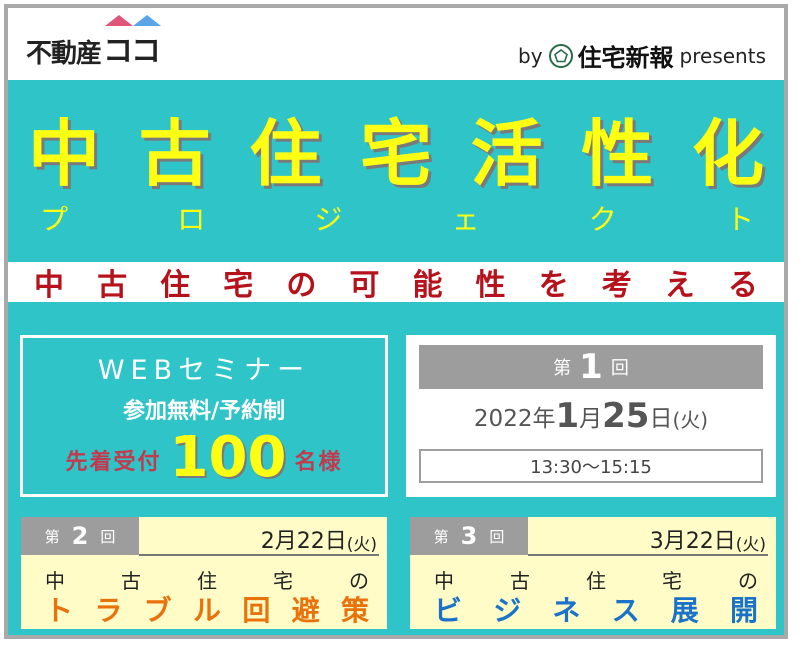 Image resolution: width=800 pixels, height=655 pixels. I want to click on kana-char: ジ, so click(328, 219).